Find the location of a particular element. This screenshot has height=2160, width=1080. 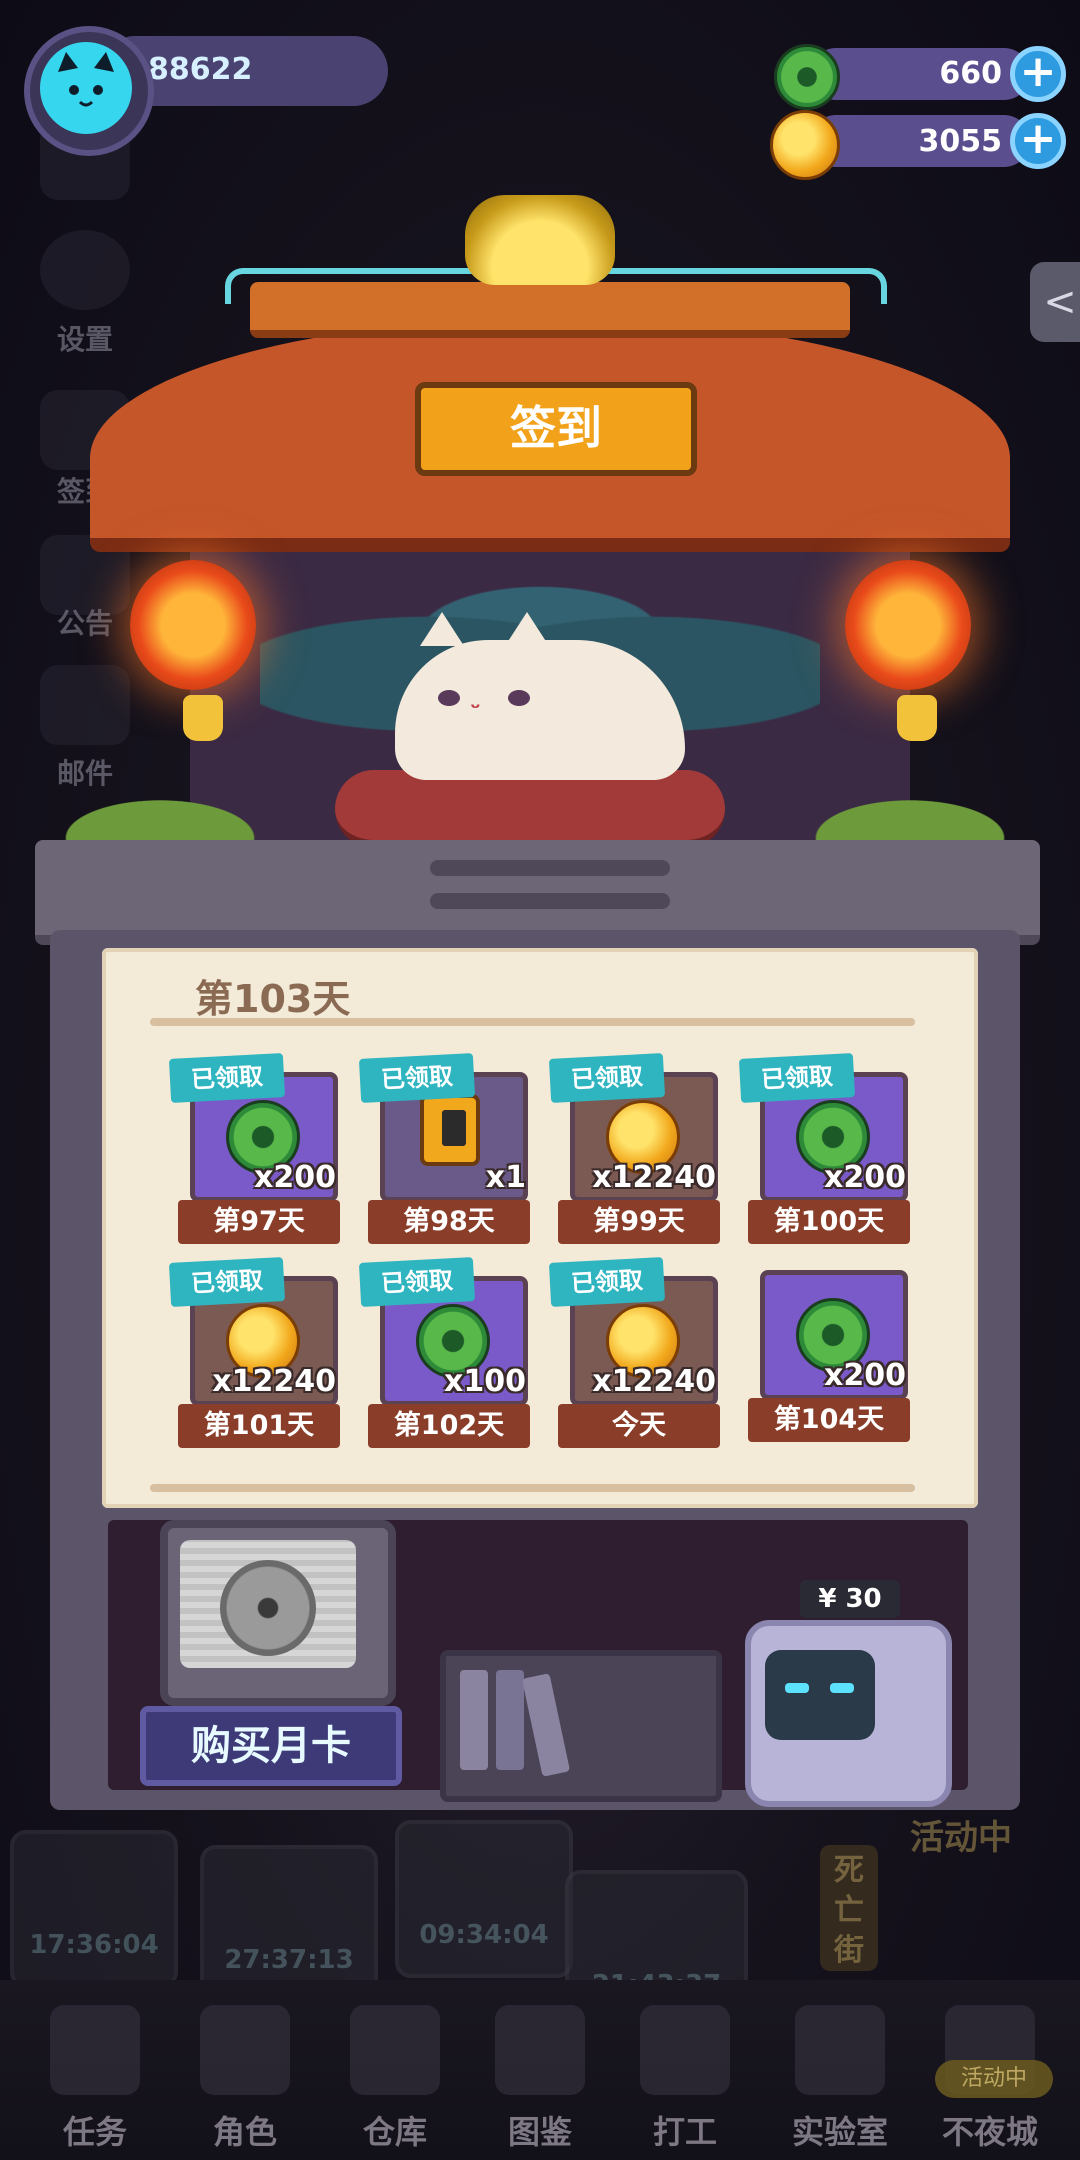

side-menu-notice: 公告 is located at coordinates (84, 623).